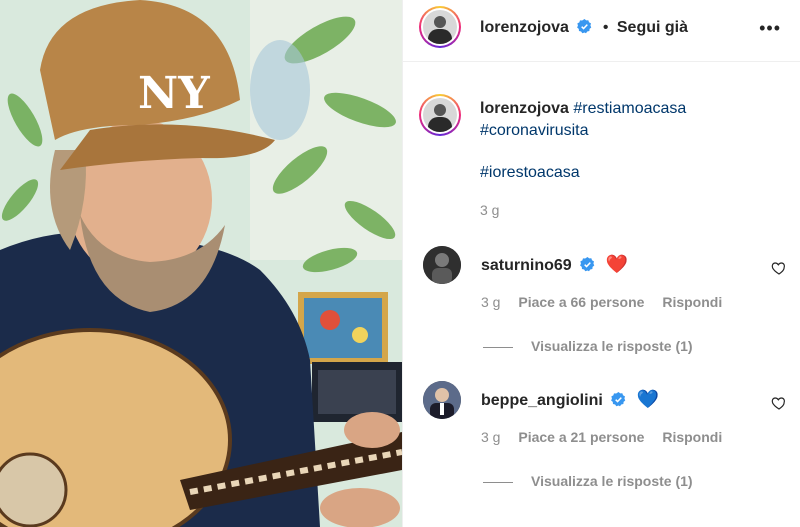  Describe the element at coordinates (534, 130) in the screenshot. I see `hashtag-link: #coronavirusita` at that location.